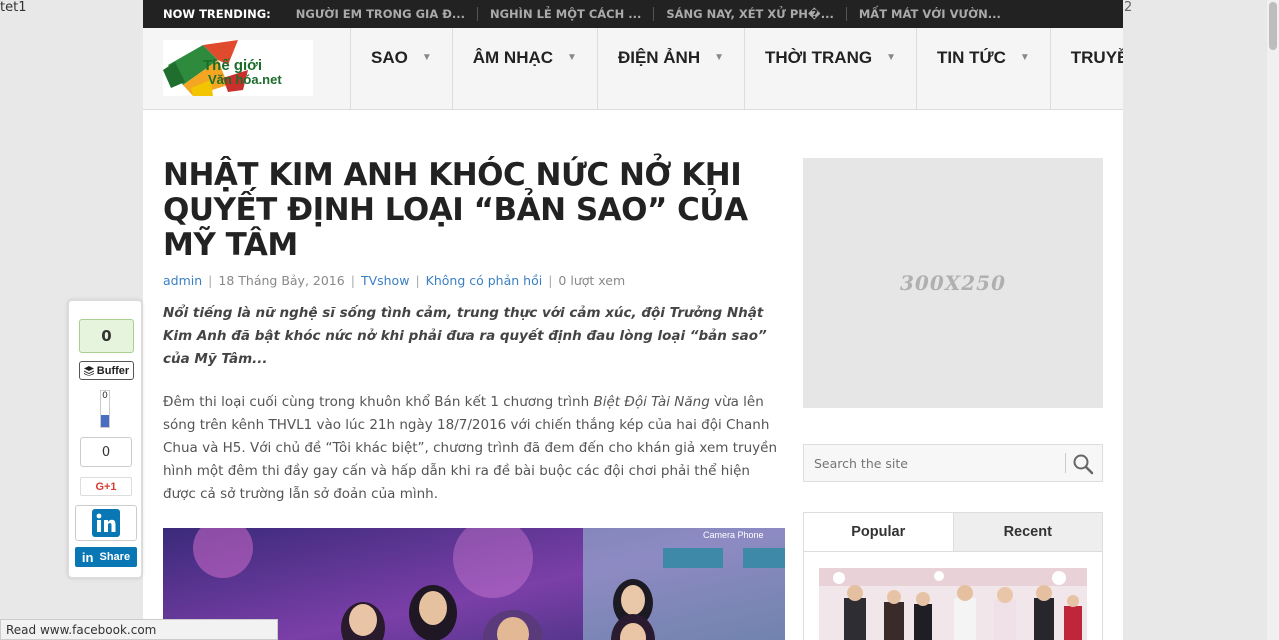  I want to click on linkedin-count, so click(106, 523).